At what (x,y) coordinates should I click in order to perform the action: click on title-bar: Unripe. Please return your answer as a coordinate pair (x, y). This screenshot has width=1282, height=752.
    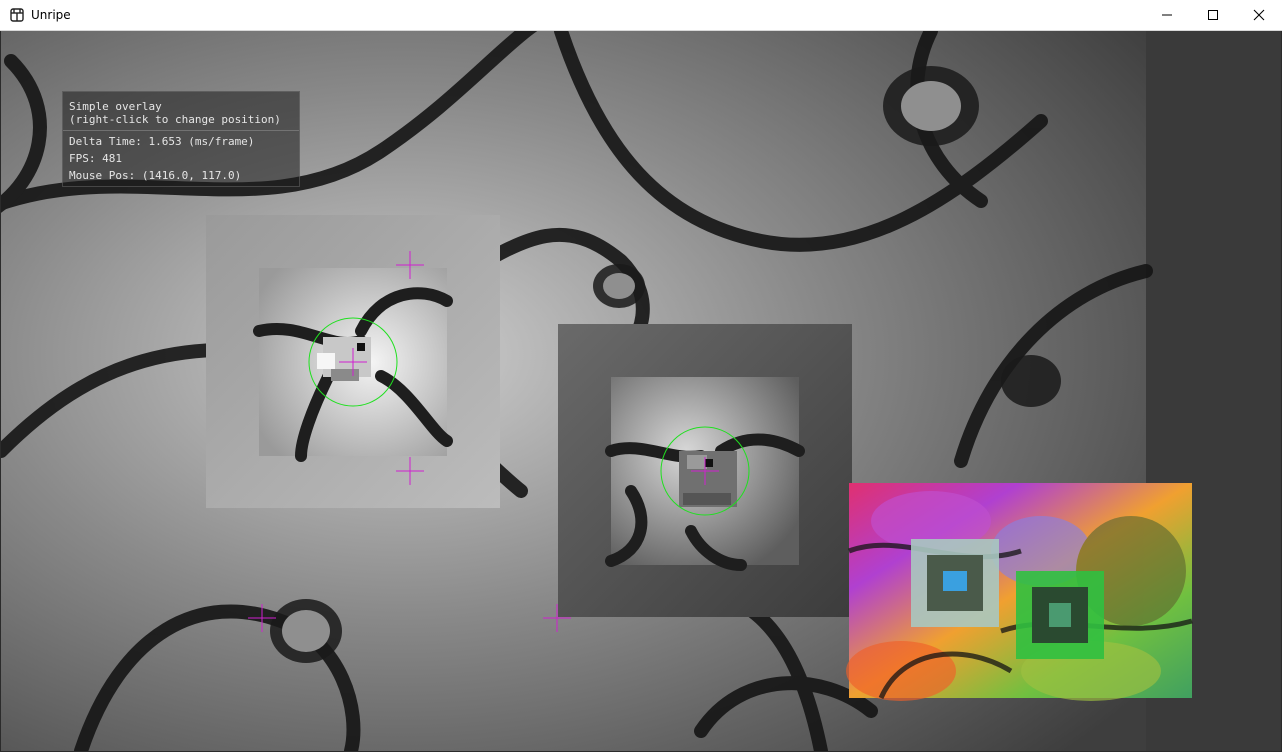
    Looking at the image, I should click on (641, 15).